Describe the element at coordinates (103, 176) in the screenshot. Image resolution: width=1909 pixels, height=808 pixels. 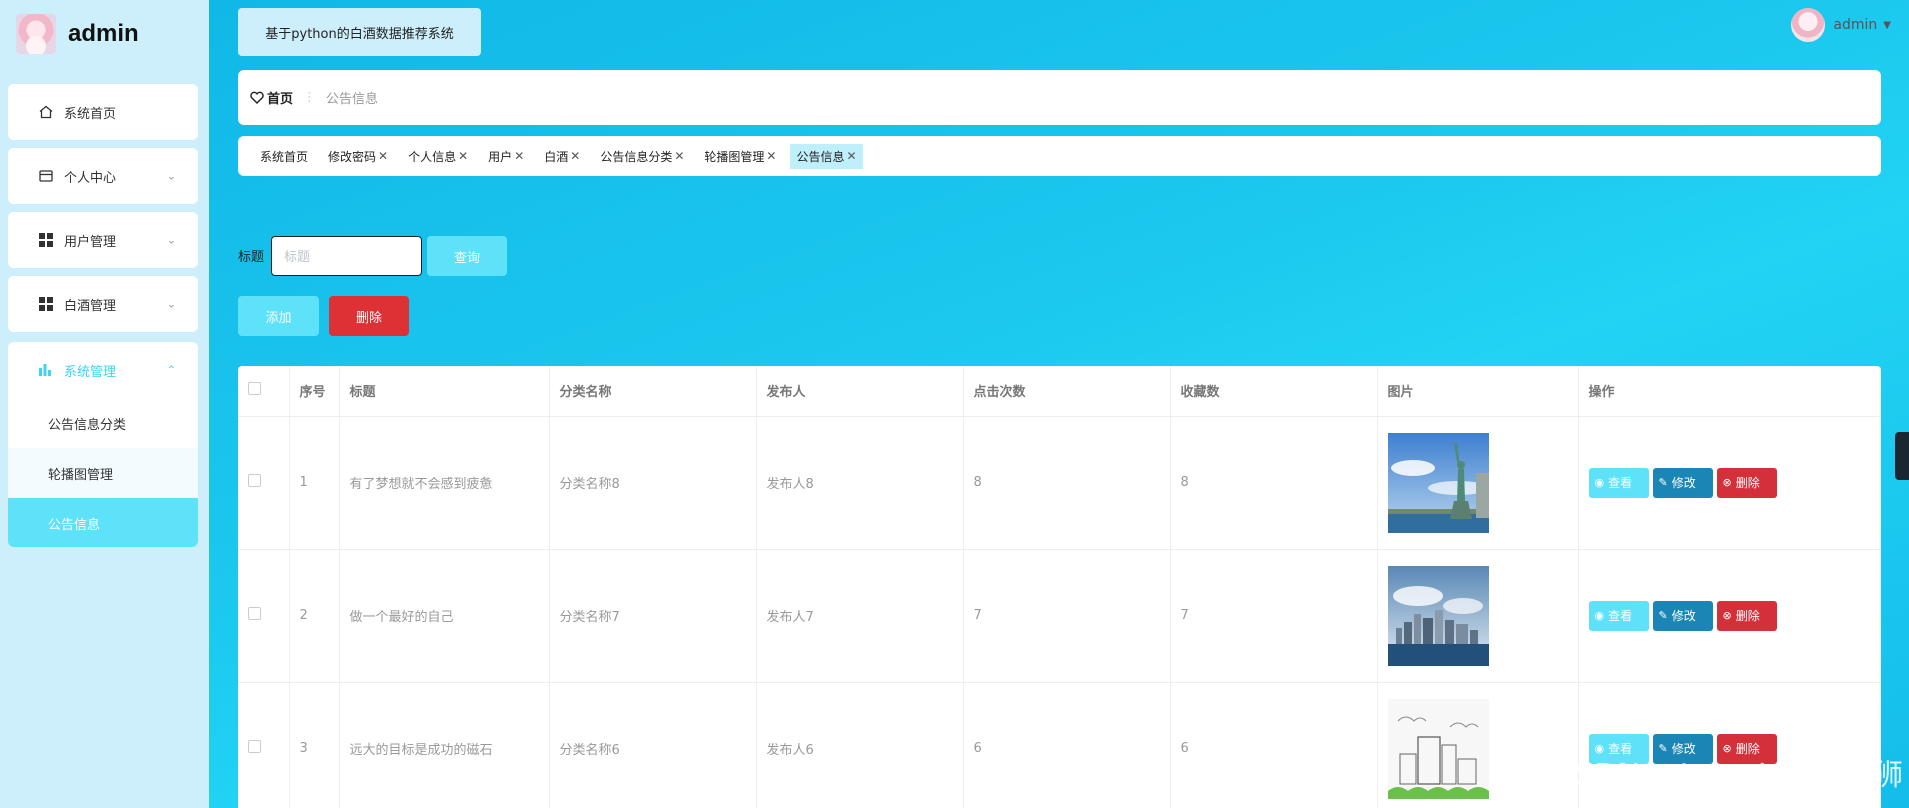
I see `sidebar-item-personal-center: 个人中心 ⌄` at that location.